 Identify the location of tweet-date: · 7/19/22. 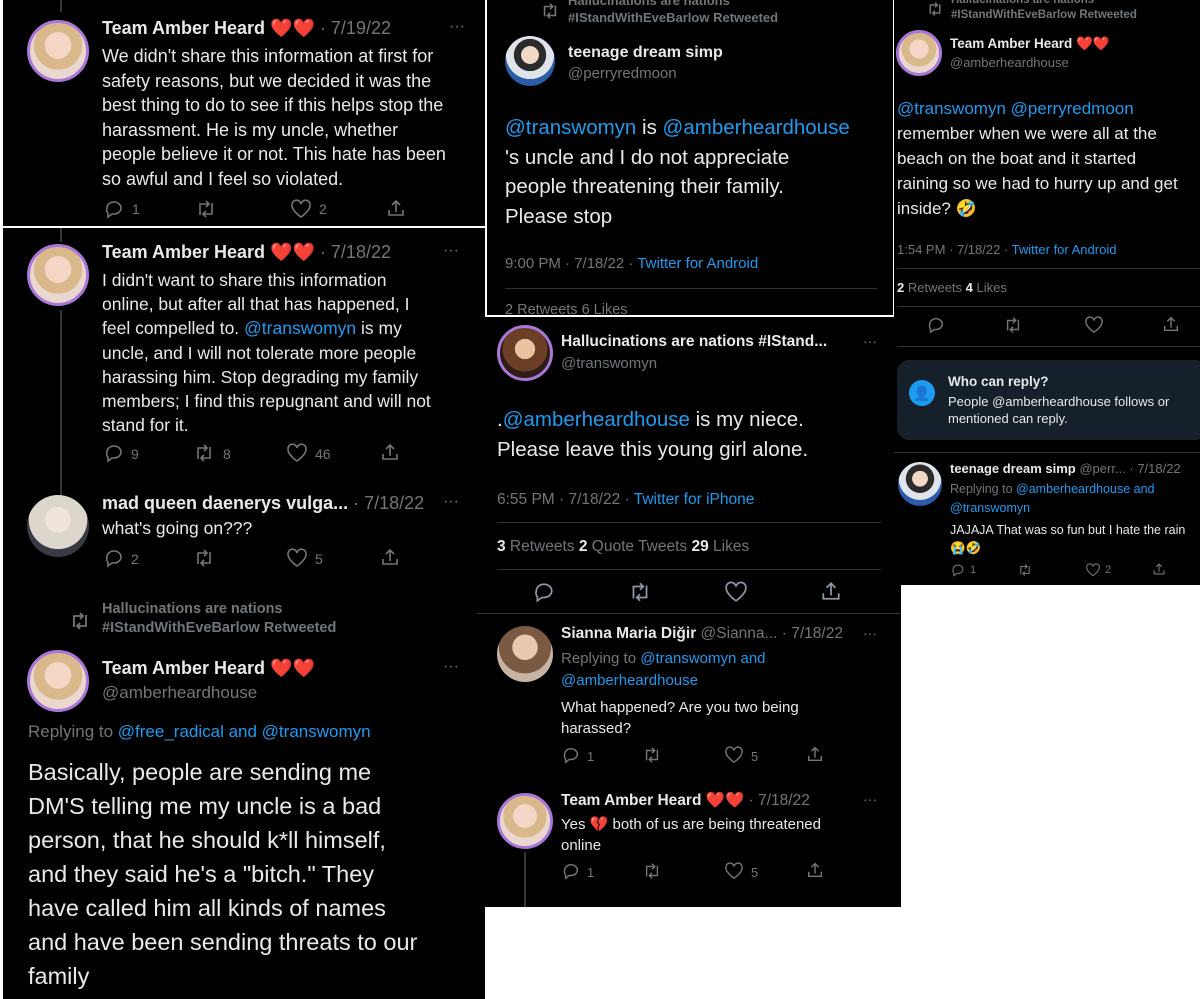
(355, 28).